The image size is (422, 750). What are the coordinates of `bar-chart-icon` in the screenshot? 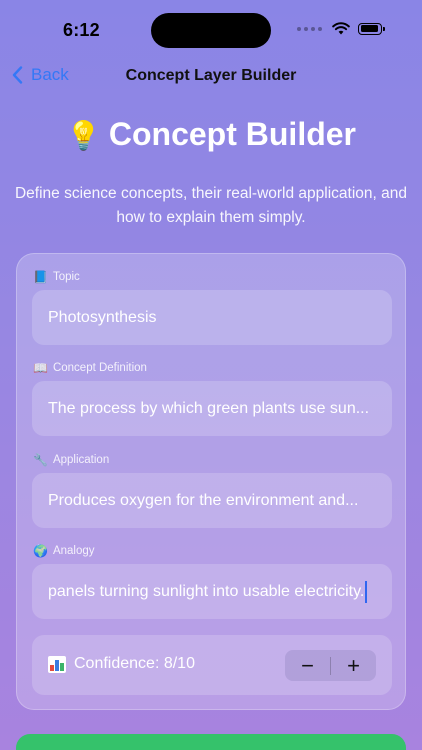 It's located at (57, 664).